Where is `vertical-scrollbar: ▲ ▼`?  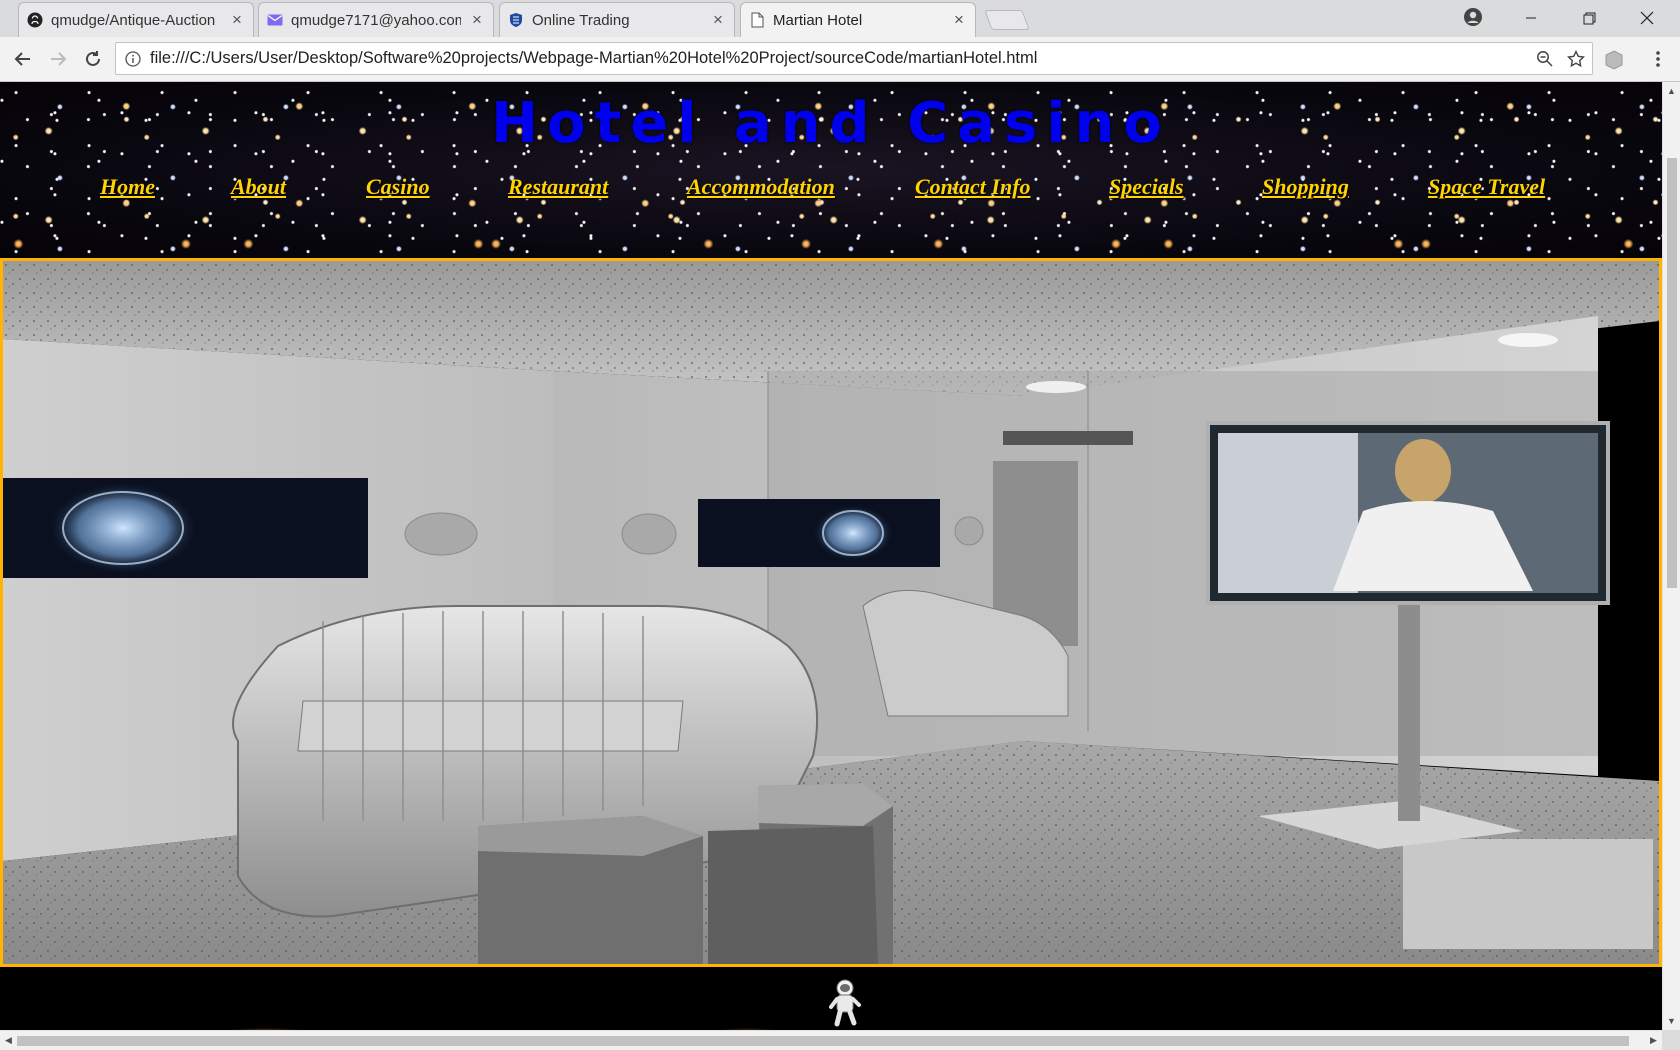 vertical-scrollbar: ▲ ▼ is located at coordinates (1671, 556).